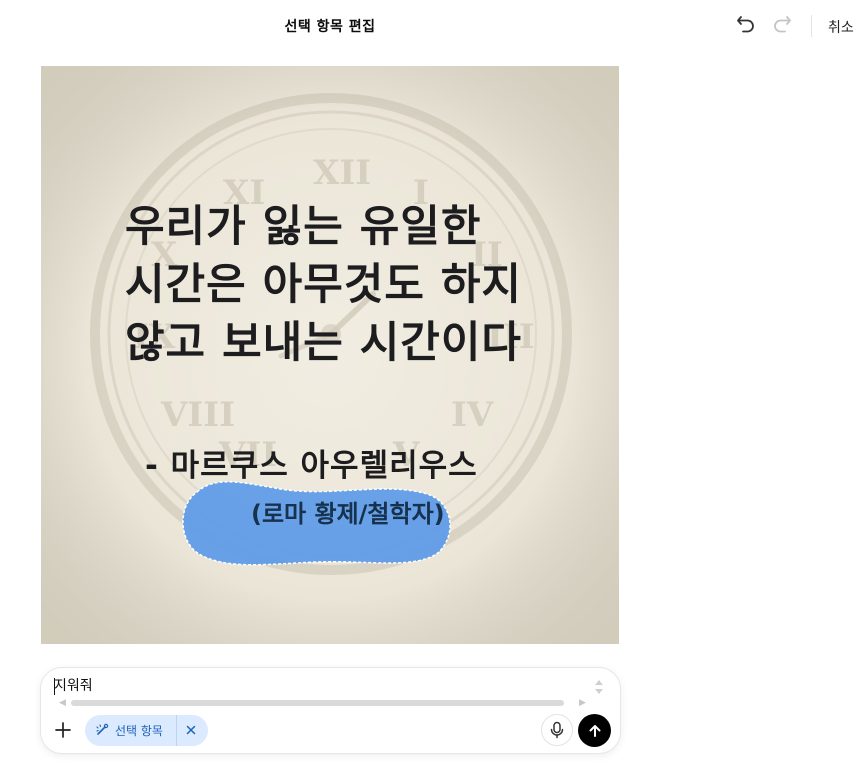  I want to click on quote-line: 우리가 잃는 유일한, so click(303, 227).